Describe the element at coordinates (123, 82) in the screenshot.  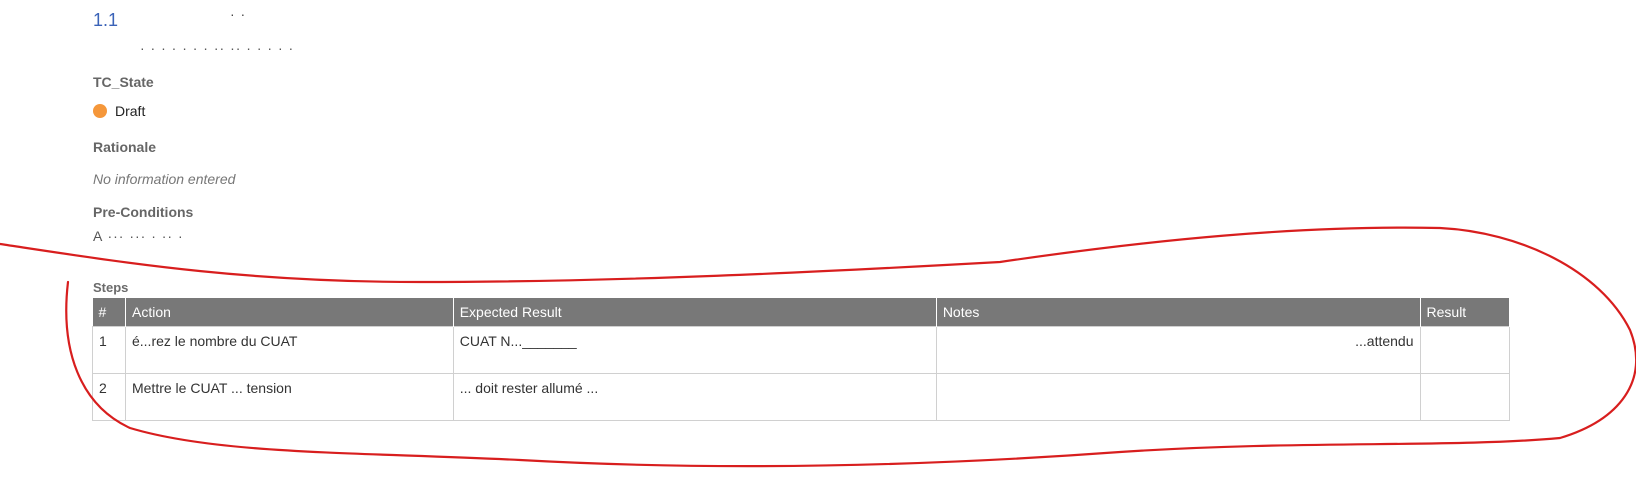
I see `tc-state-label: TC_State` at that location.